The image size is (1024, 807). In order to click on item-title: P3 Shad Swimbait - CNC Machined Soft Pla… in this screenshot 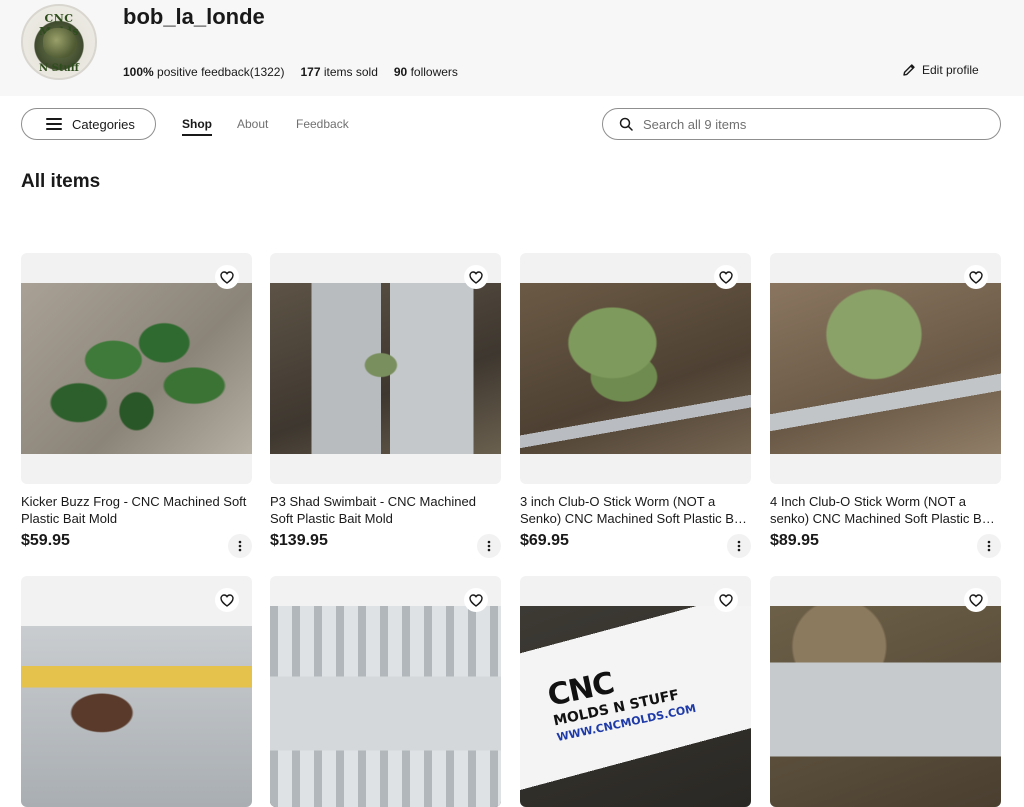, I will do `click(385, 510)`.